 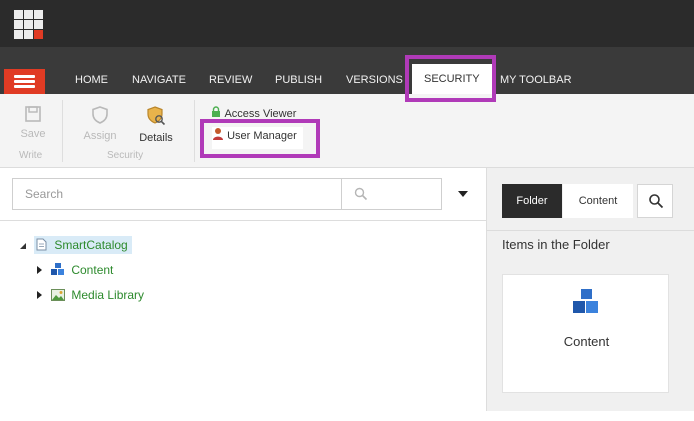 I want to click on app-grid-icon, so click(x=29, y=25).